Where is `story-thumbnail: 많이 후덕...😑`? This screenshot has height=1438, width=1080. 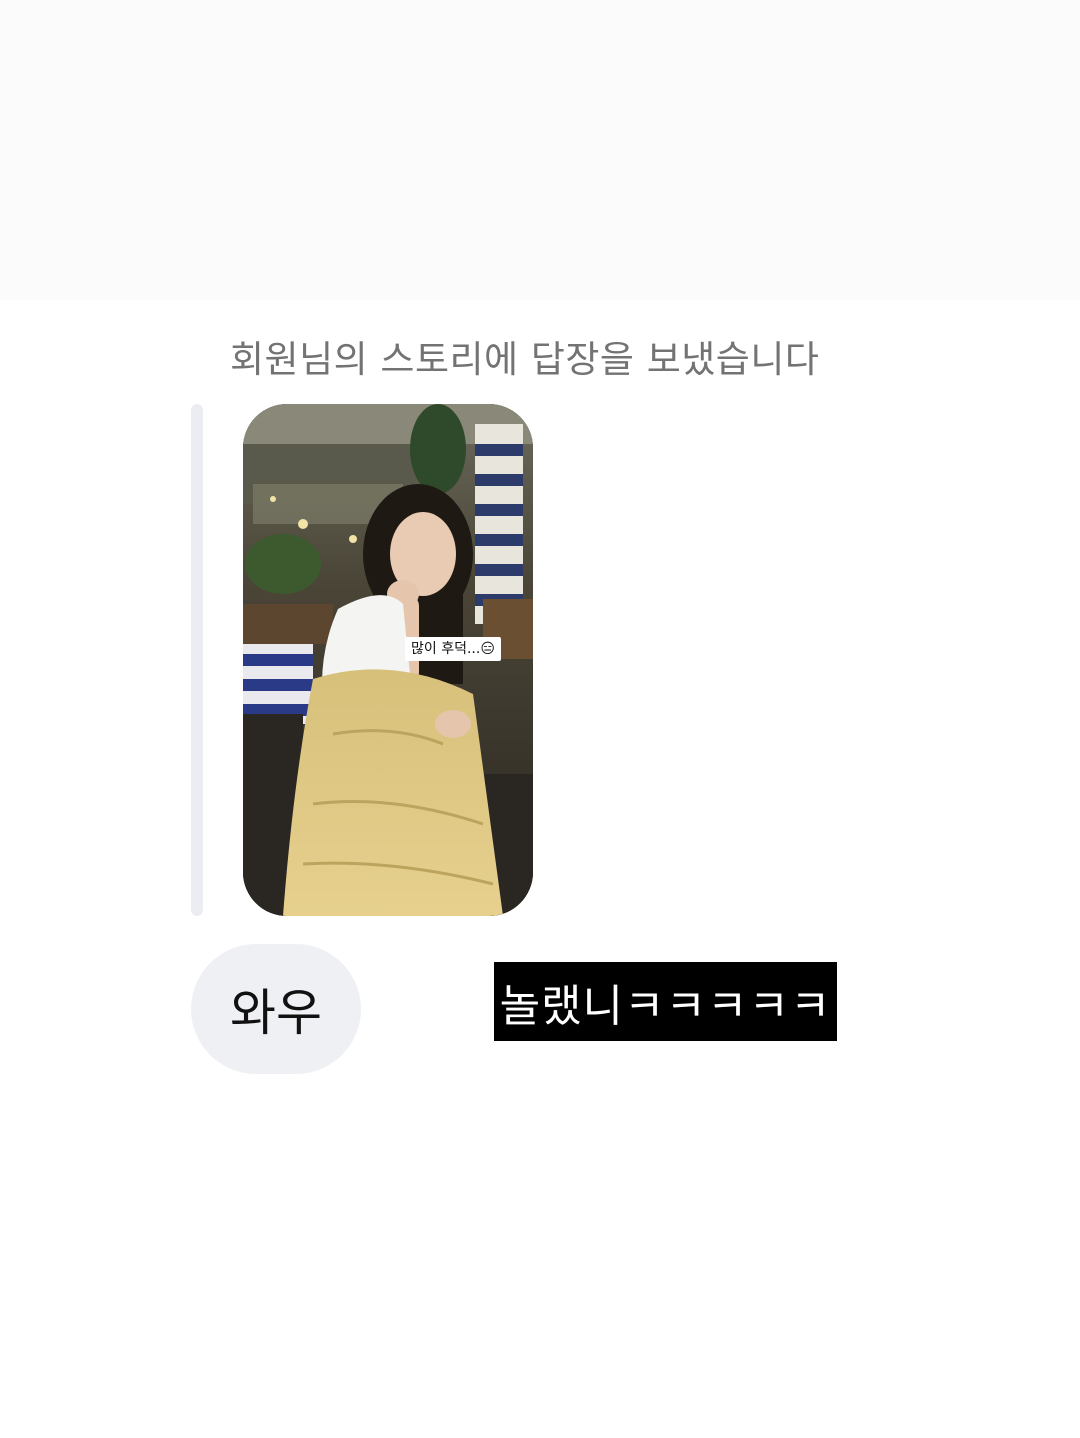 story-thumbnail: 많이 후덕...😑 is located at coordinates (388, 660).